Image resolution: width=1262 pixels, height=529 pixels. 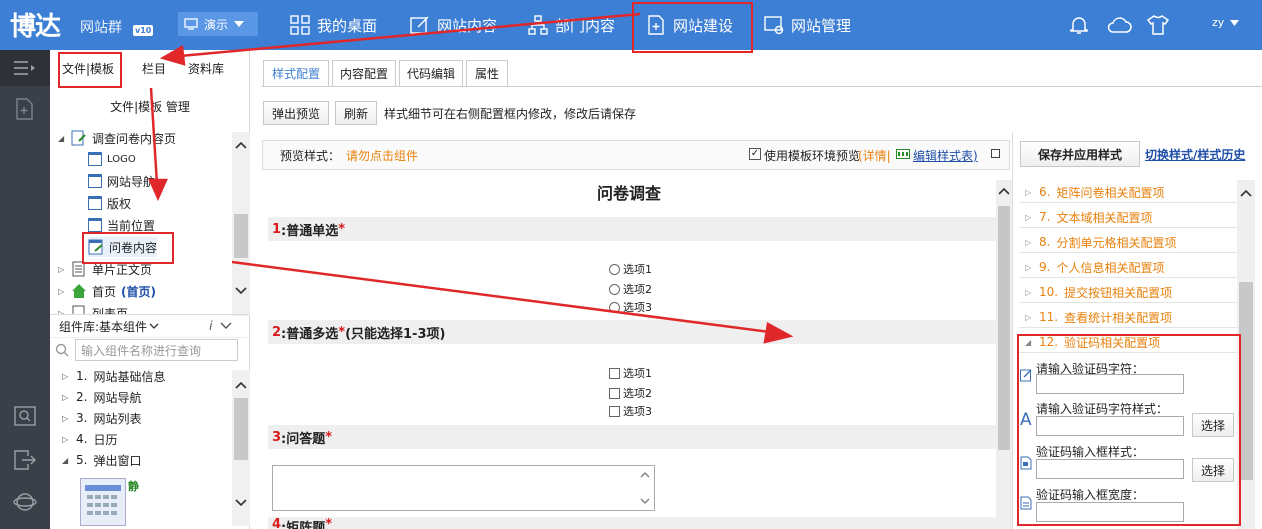 What do you see at coordinates (121, 181) in the screenshot?
I see `tree-node-nav: 网站导航` at bounding box center [121, 181].